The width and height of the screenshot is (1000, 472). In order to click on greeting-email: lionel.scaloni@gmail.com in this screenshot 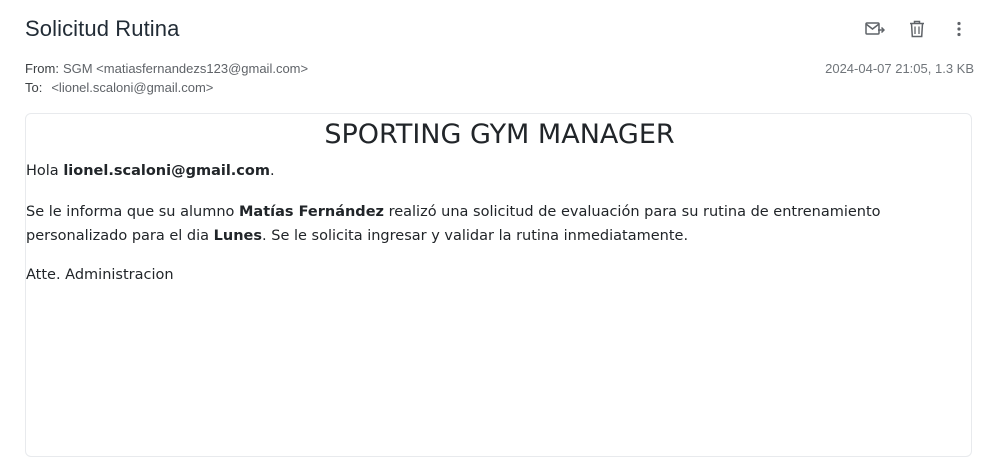, I will do `click(166, 171)`.